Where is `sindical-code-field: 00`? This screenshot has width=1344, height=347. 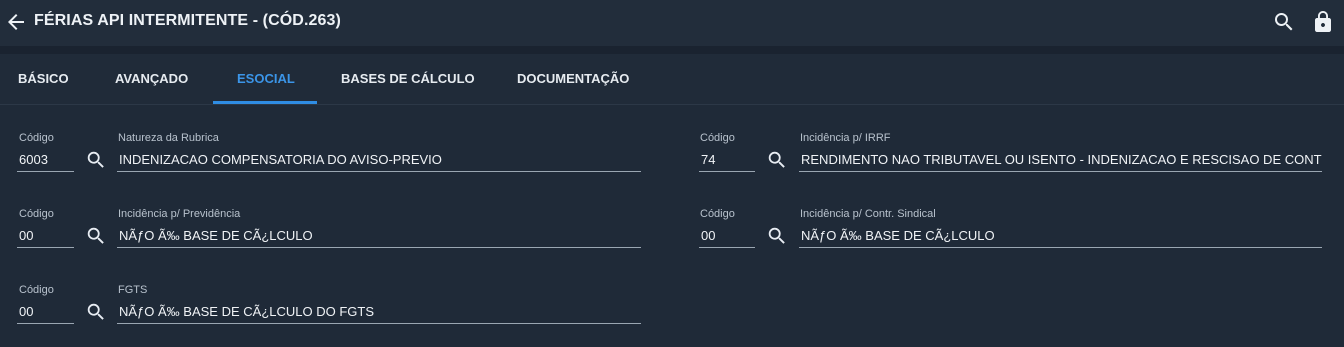 sindical-code-field: 00 is located at coordinates (727, 237).